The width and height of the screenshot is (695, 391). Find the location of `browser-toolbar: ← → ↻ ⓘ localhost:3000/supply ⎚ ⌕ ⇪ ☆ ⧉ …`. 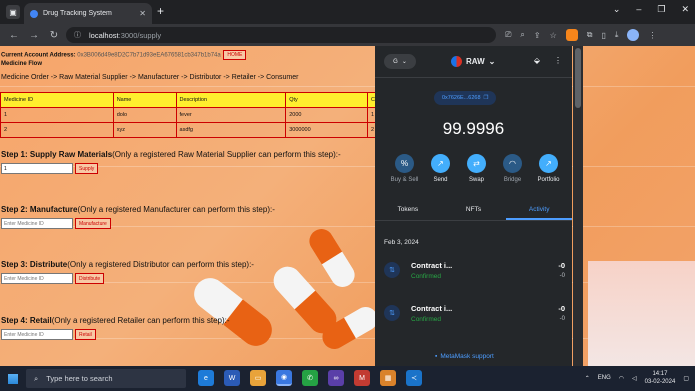

browser-toolbar: ← → ↻ ⓘ localhost:3000/supply ⎚ ⌕ ⇪ ☆ ⧉ … is located at coordinates (347, 35).